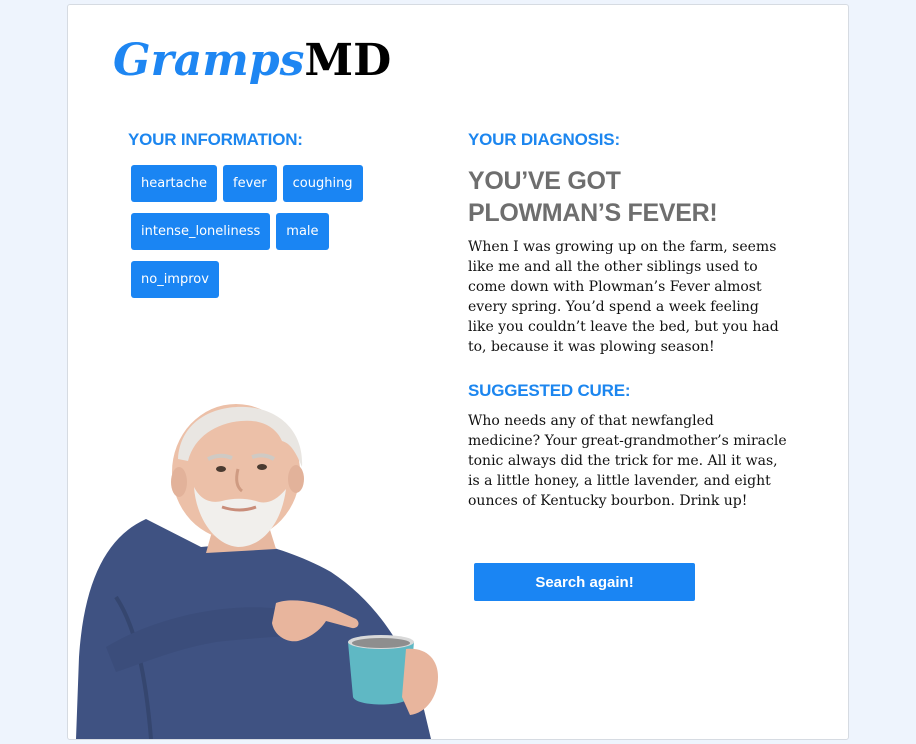  Describe the element at coordinates (250, 183) in the screenshot. I see `tag-fever: fever` at that location.